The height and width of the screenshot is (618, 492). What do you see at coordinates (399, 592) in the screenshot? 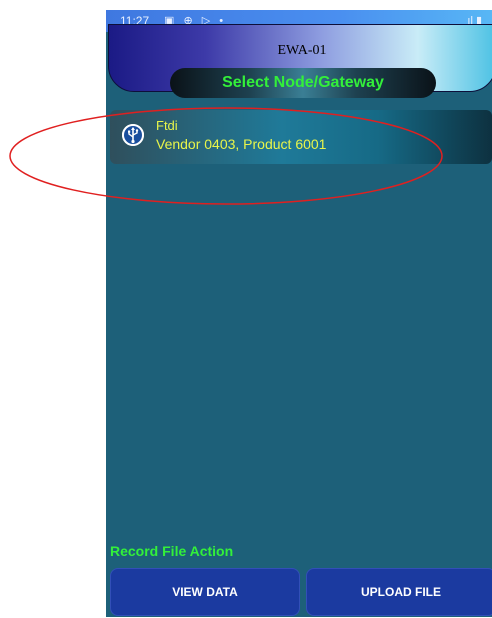
I see `upload-file-button: UPLOAD FILE` at bounding box center [399, 592].